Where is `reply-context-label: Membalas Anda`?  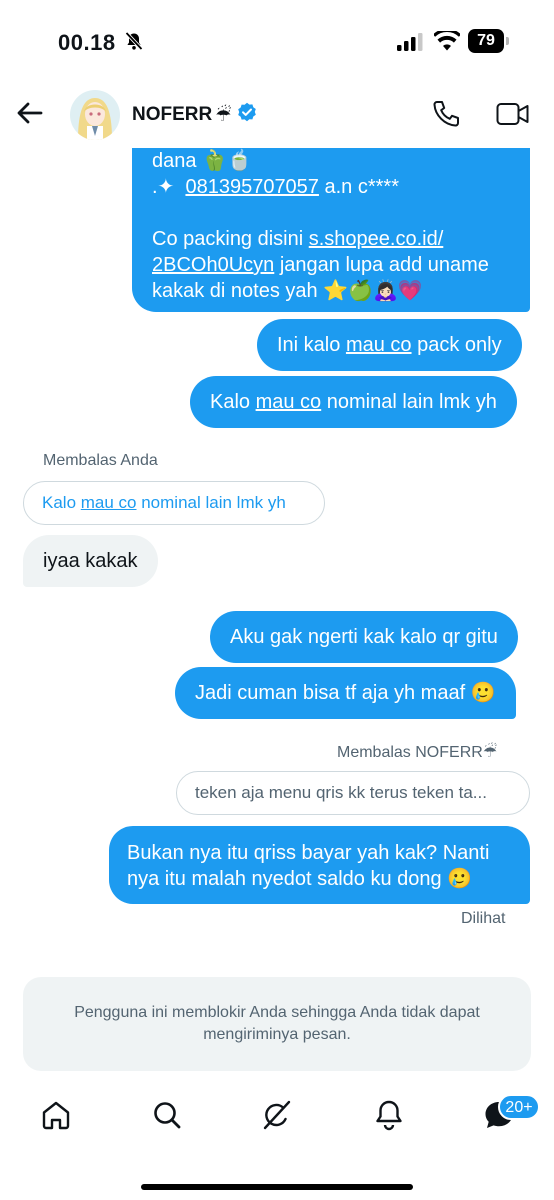
reply-context-label: Membalas Anda is located at coordinates (100, 460).